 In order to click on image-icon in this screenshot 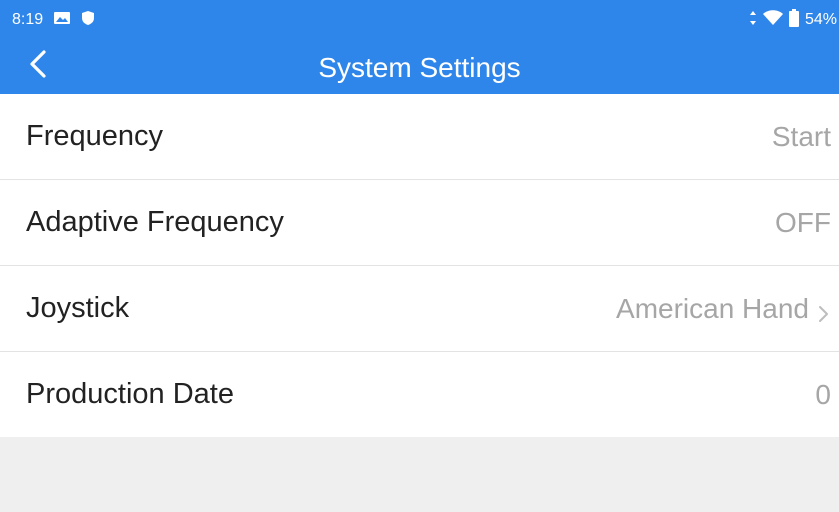, I will do `click(62, 20)`.